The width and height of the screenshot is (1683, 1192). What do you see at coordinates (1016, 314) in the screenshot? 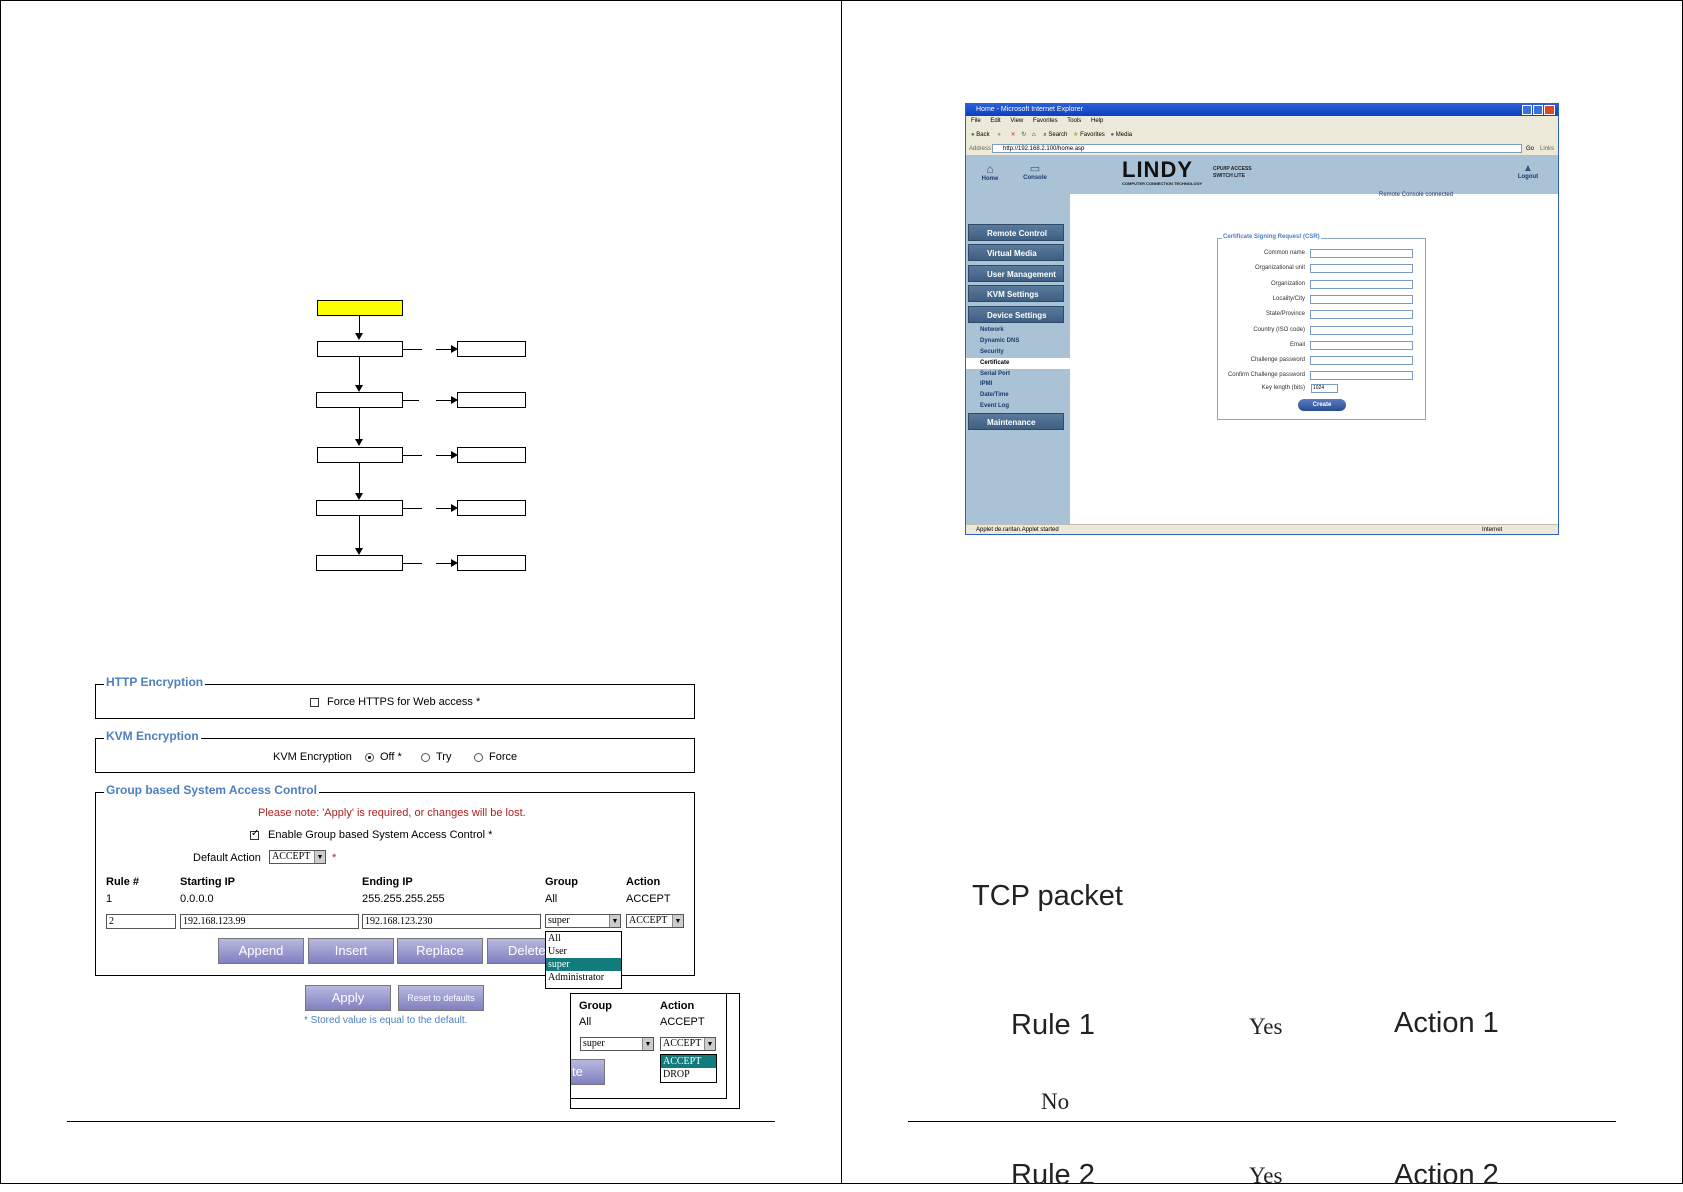
I see `sidebar-device-settings: Device Settings` at bounding box center [1016, 314].